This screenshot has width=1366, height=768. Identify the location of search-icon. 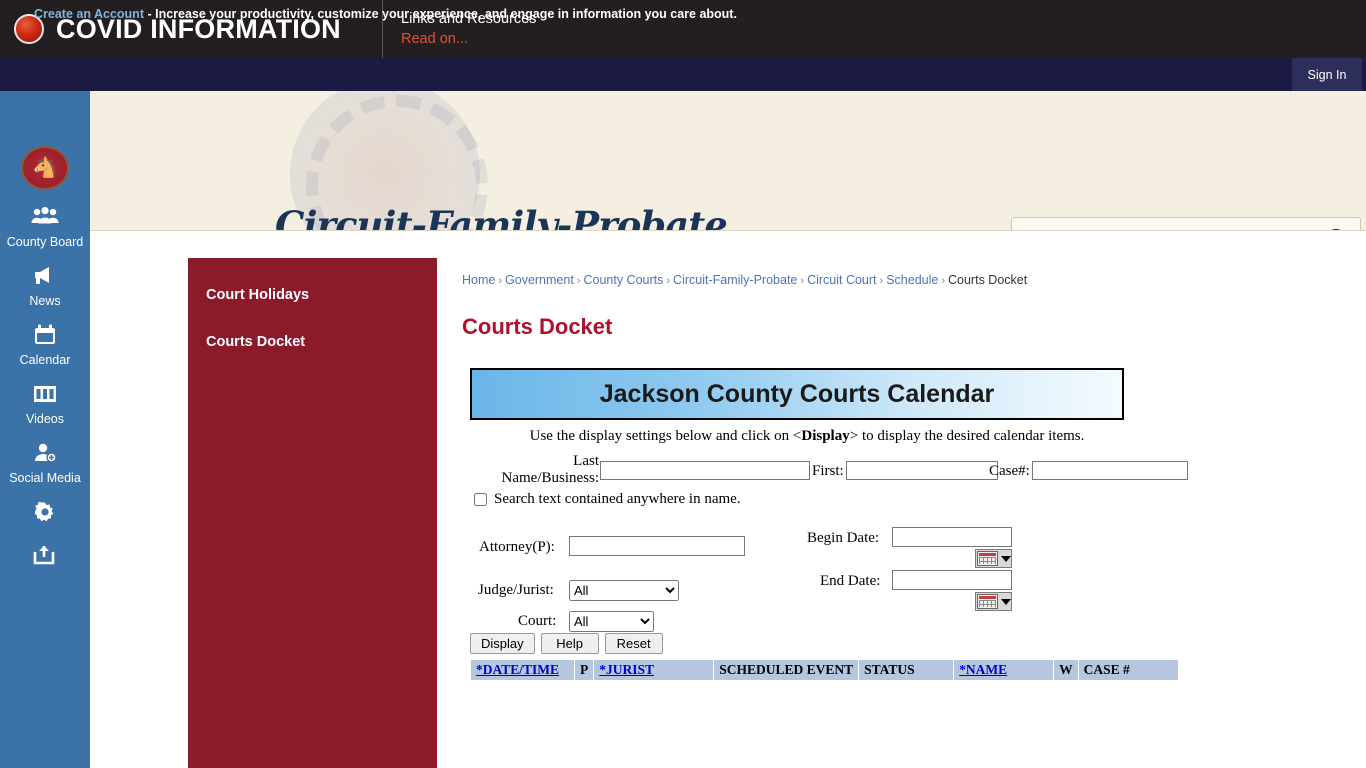
(1336, 229).